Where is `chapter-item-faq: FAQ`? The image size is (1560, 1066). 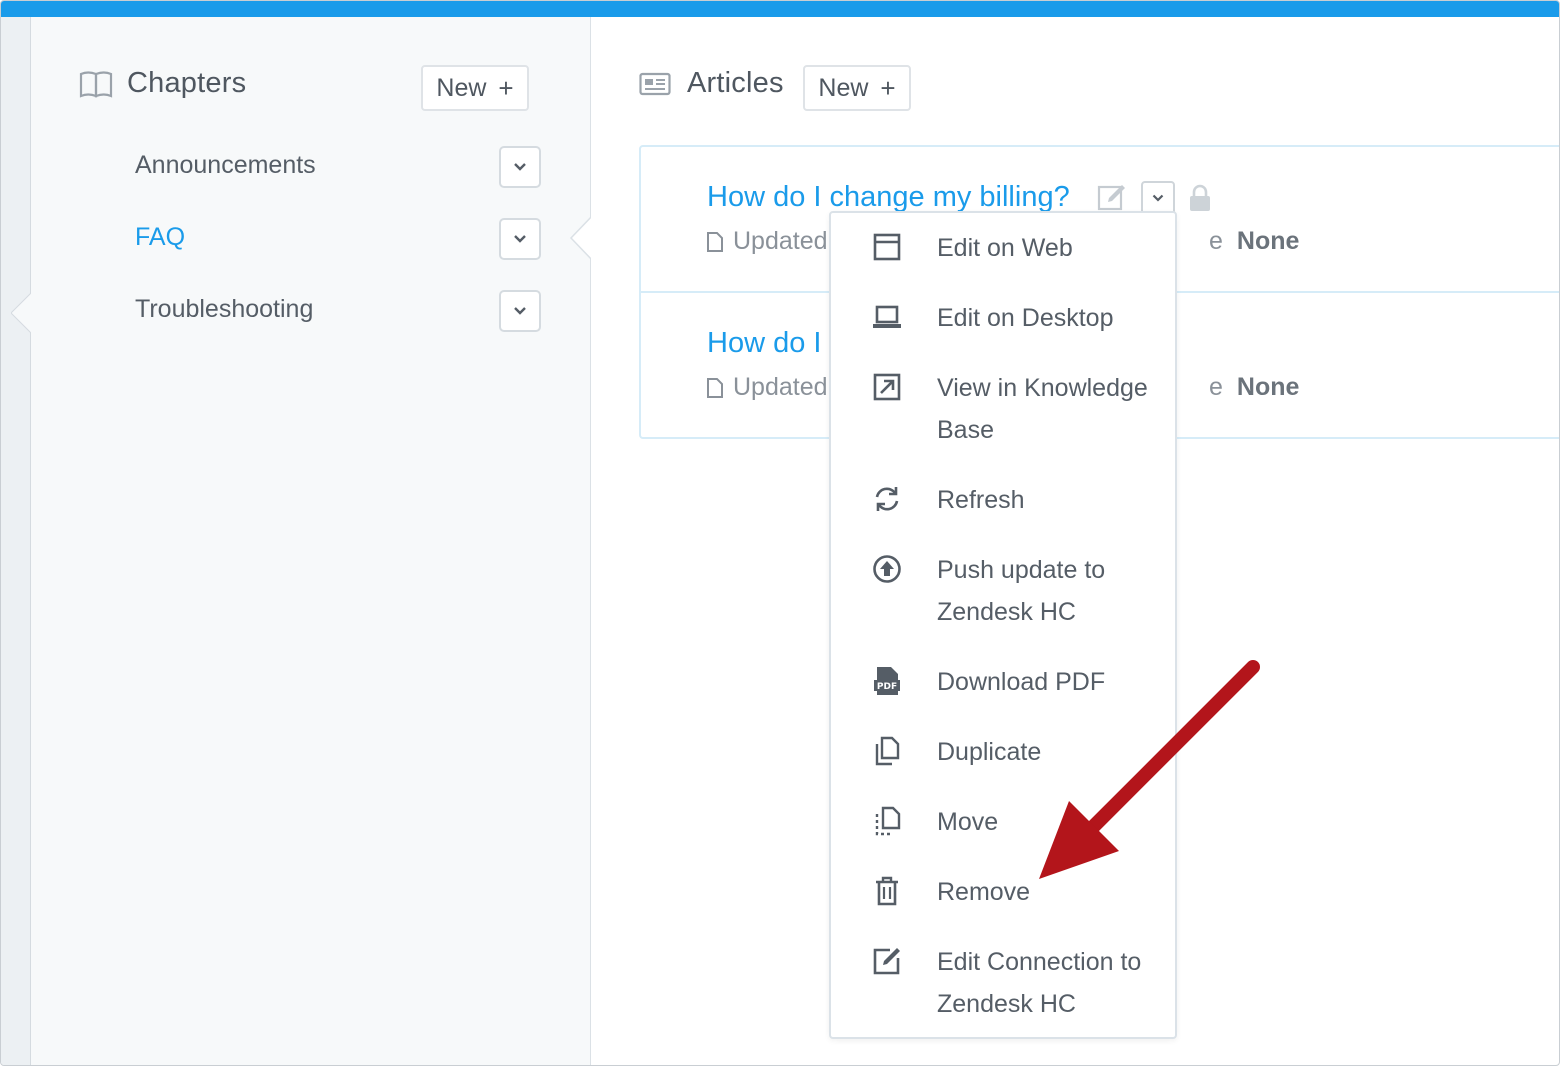
chapter-item-faq: FAQ is located at coordinates (160, 237).